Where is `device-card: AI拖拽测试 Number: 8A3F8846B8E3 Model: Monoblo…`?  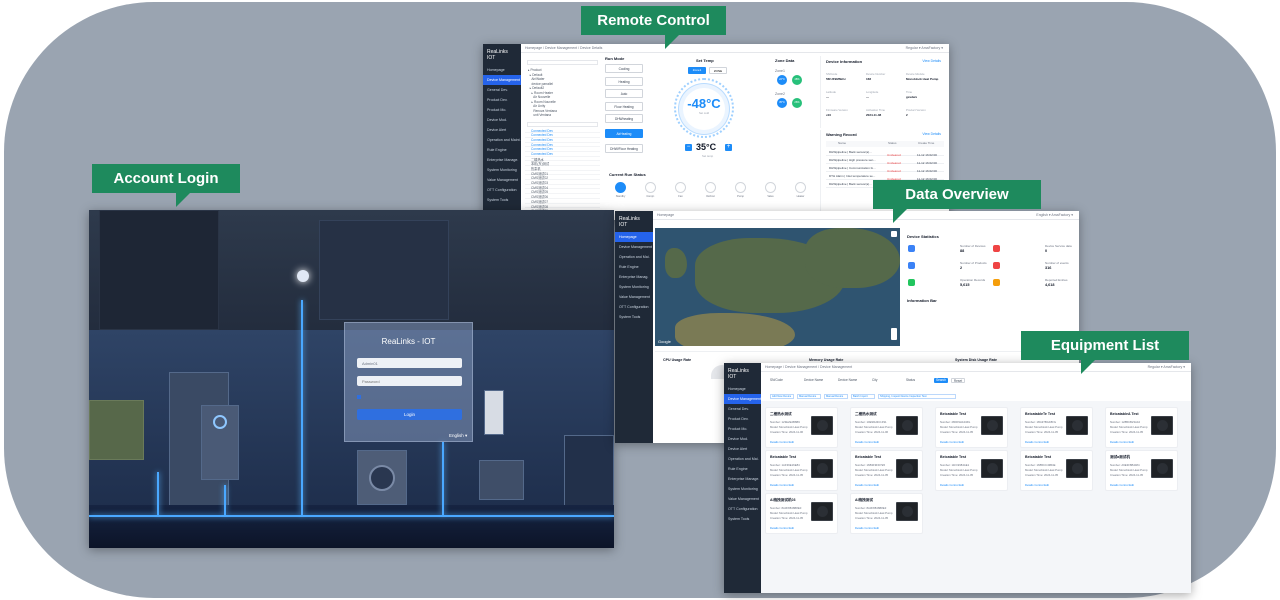 device-card: AI拖拽测试 Number: 8A3F8846B8E3 Model: Monoblo… is located at coordinates (886, 513).